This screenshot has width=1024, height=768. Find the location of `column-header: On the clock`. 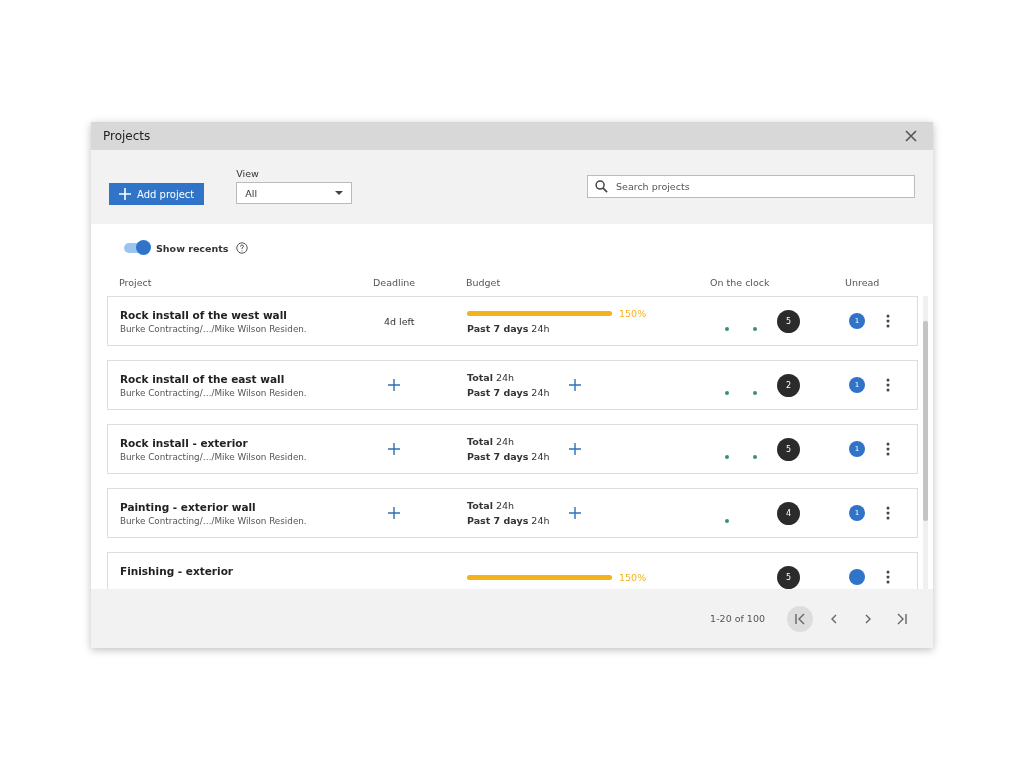

column-header: On the clock is located at coordinates (740, 282).